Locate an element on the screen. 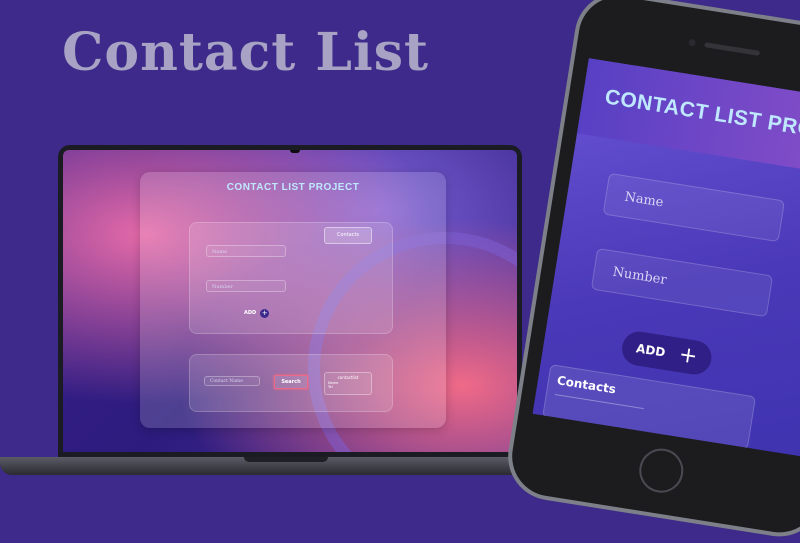  contact-result-lines: Name Tel is located at coordinates (333, 385).